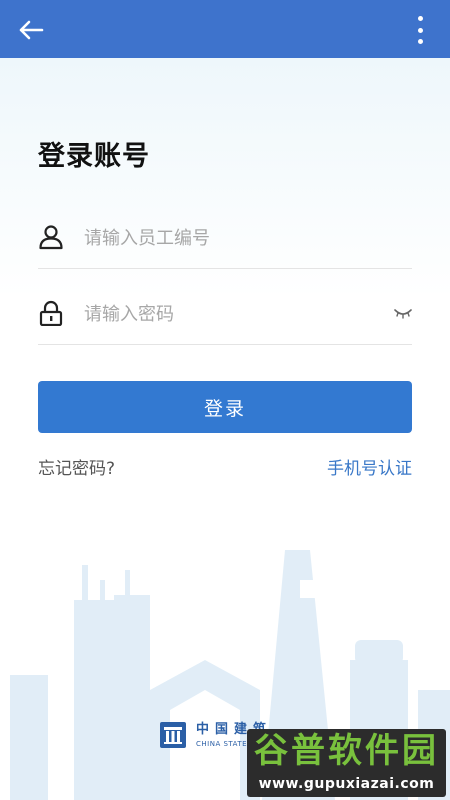  Describe the element at coordinates (51, 313) in the screenshot. I see `lock-icon` at that location.